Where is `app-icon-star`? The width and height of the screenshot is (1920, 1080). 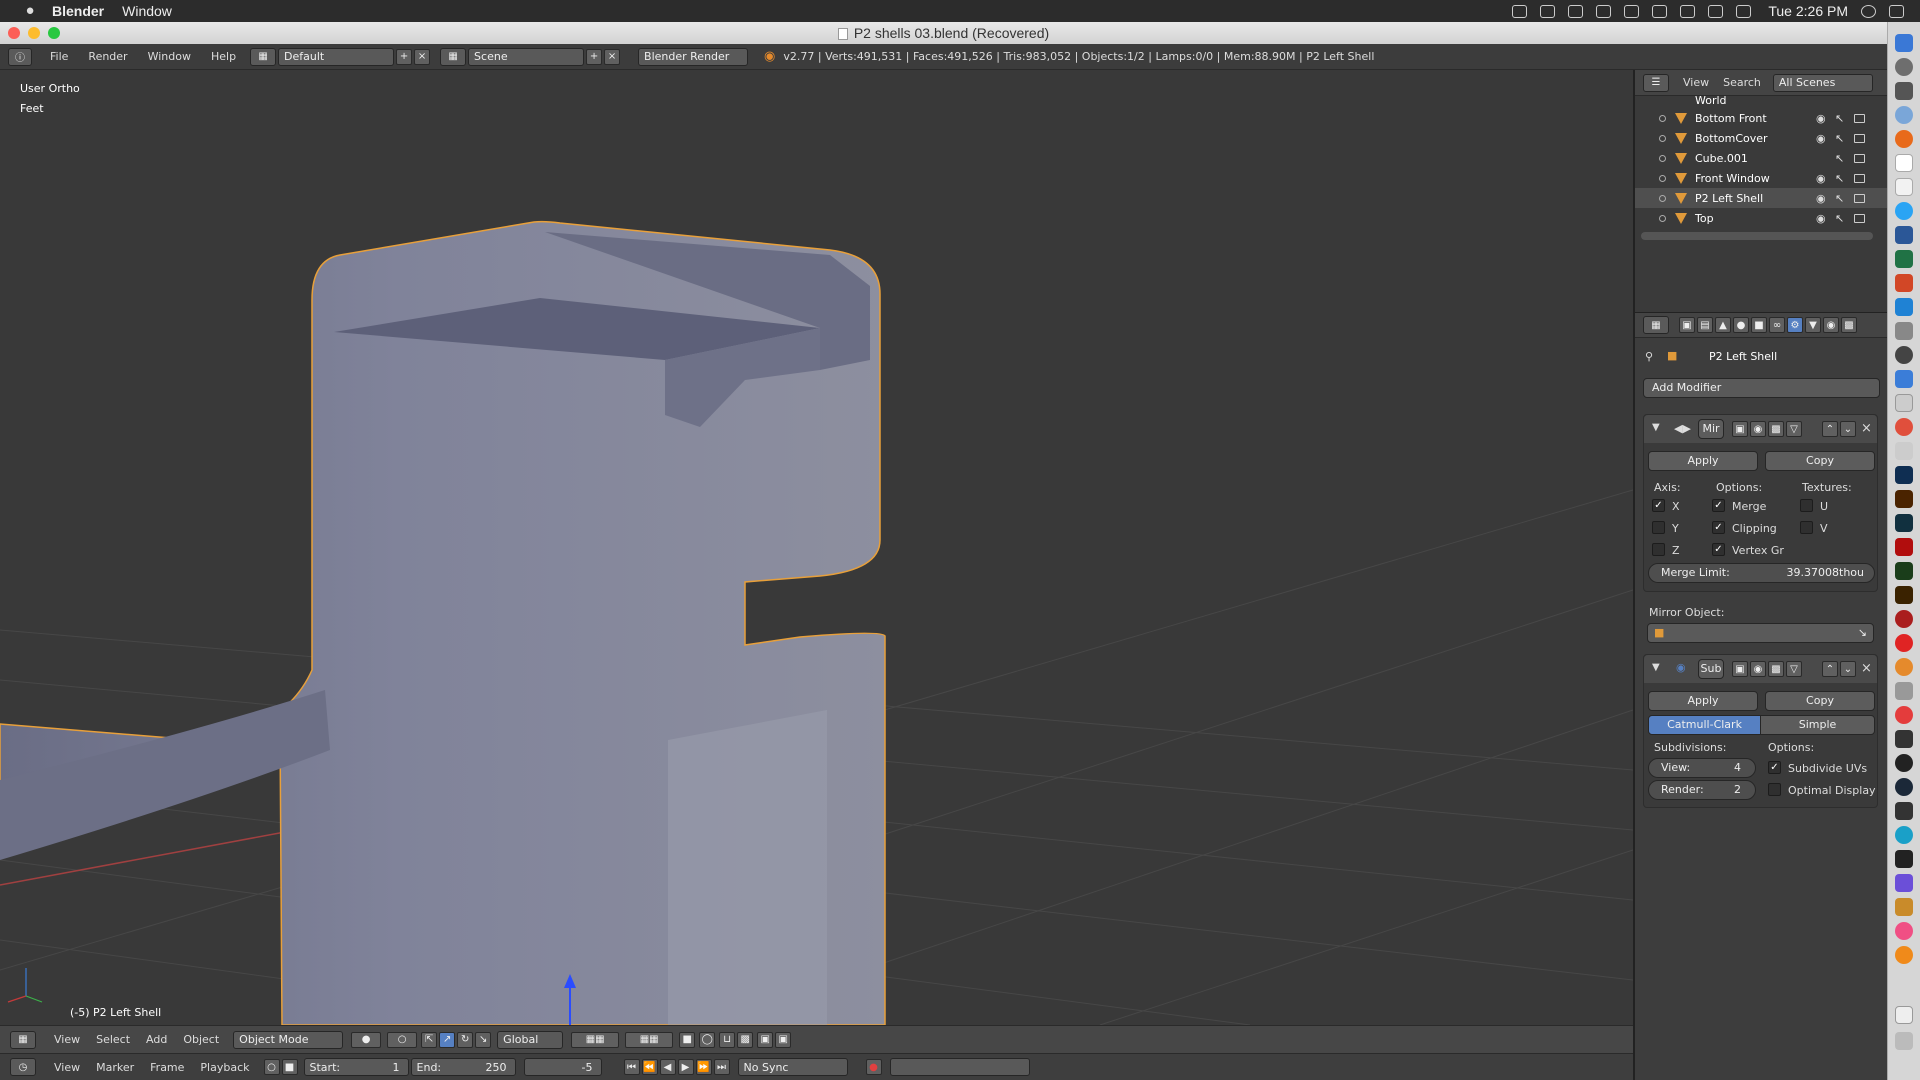
app-icon-star is located at coordinates (1904, 883).